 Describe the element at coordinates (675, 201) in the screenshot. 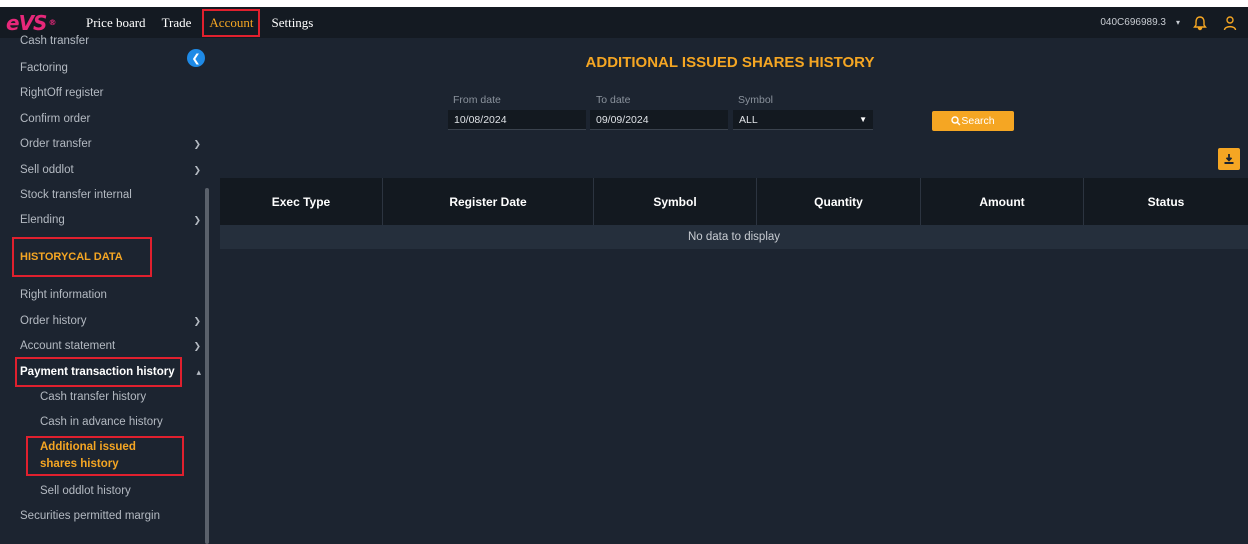

I see `column-symbol: Symbol` at that location.